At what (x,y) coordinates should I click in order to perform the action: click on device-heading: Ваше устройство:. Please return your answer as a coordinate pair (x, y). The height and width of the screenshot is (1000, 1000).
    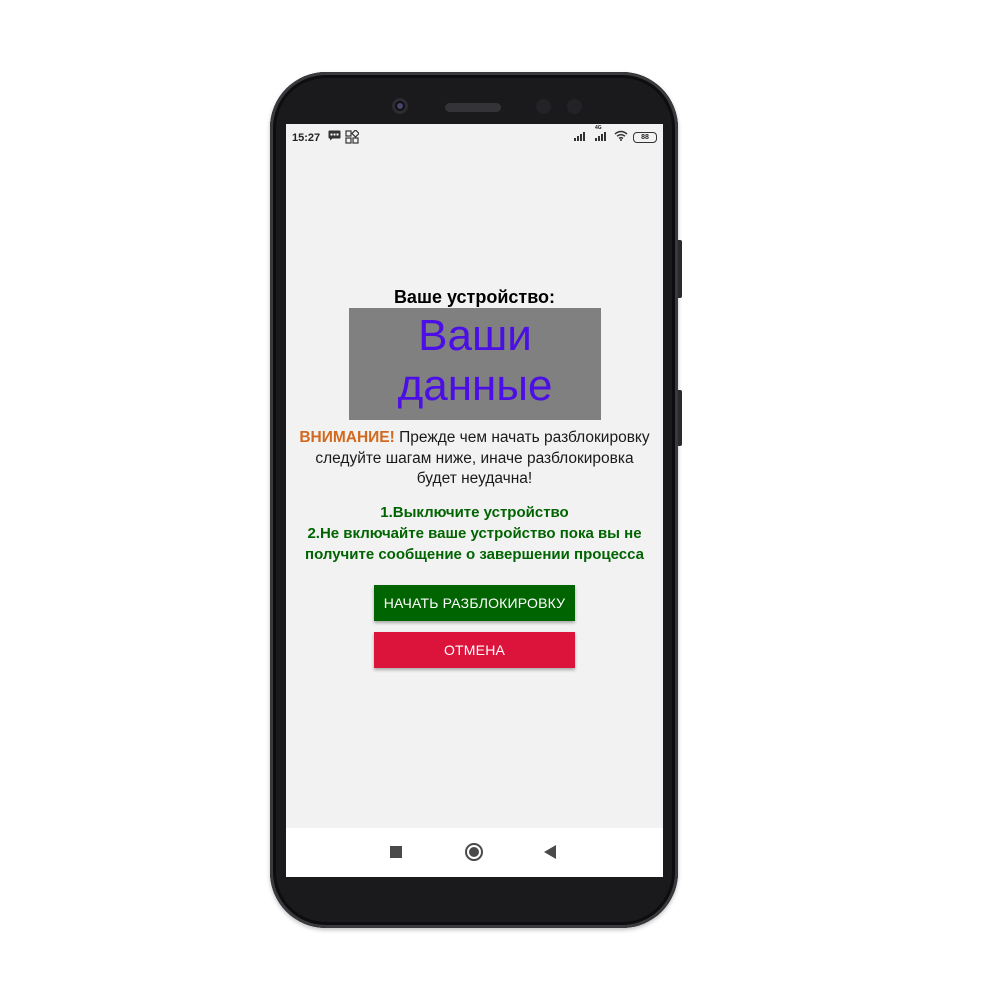
    Looking at the image, I should click on (474, 297).